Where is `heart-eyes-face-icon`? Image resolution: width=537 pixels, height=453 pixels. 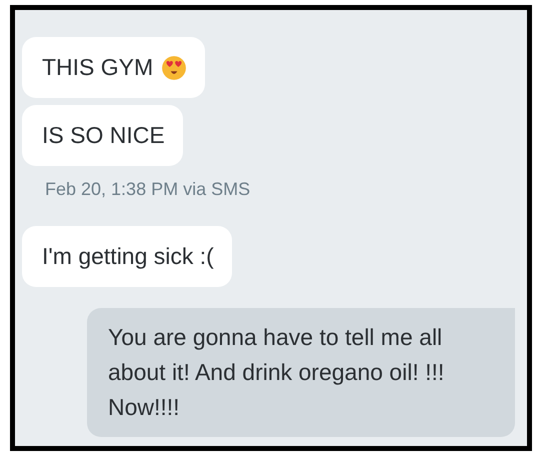 heart-eyes-face-icon is located at coordinates (174, 67).